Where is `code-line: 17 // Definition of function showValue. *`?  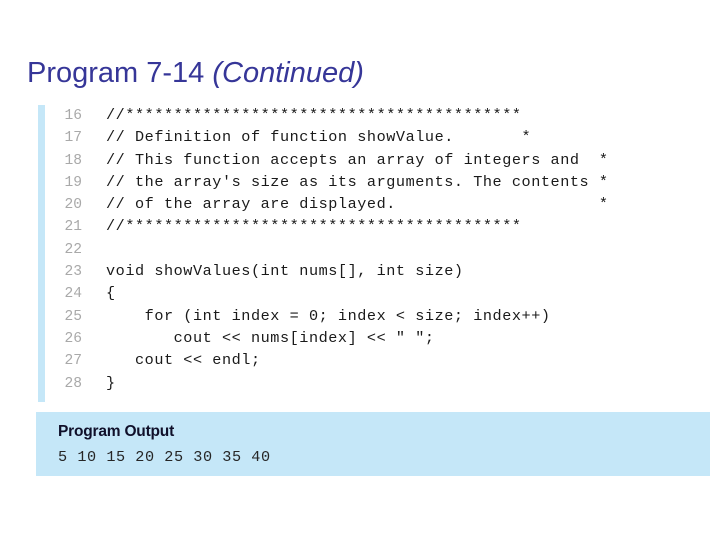
code-line: 17 // Definition of function showValue. * is located at coordinates (373, 137).